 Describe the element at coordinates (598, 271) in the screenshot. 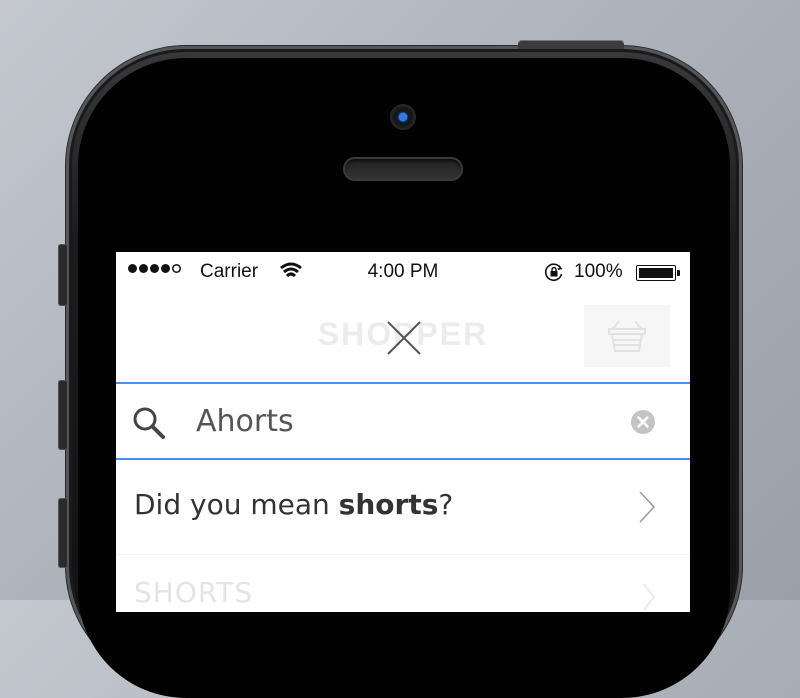

I see `battery-percent: 100%` at that location.